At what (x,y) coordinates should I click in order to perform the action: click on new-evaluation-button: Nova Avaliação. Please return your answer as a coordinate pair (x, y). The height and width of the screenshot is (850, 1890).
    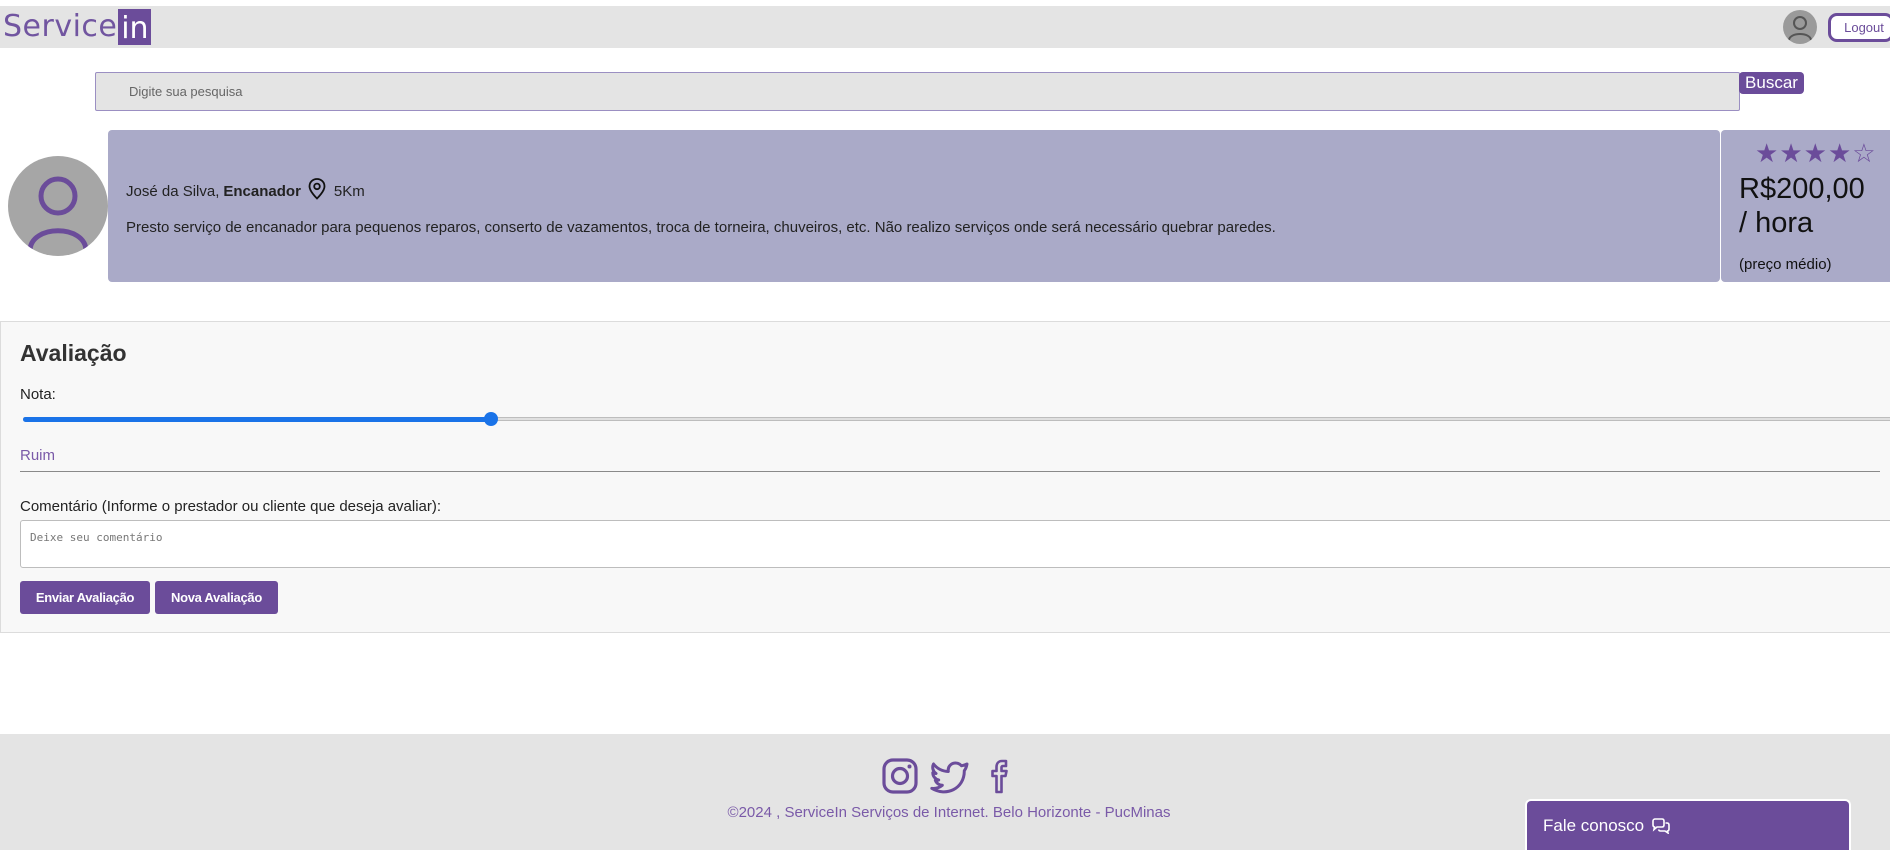
    Looking at the image, I should click on (216, 597).